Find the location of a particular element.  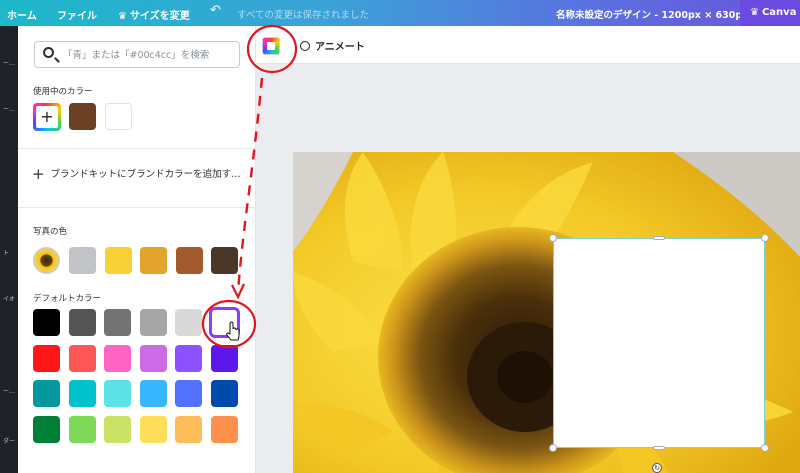

color-search is located at coordinates (137, 54).